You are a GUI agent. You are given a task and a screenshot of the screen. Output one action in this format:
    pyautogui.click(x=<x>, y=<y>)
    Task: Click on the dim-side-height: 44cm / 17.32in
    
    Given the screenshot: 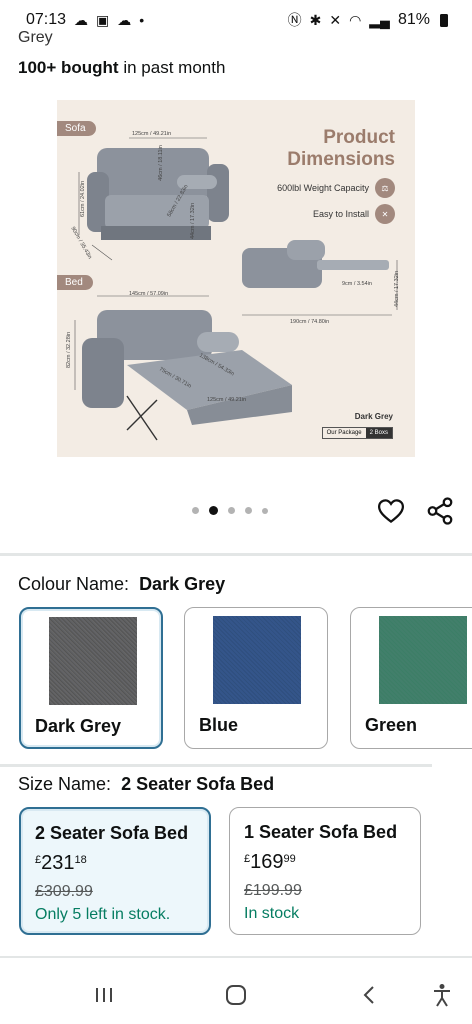 What is the action you would take?
    pyautogui.click(x=397, y=289)
    